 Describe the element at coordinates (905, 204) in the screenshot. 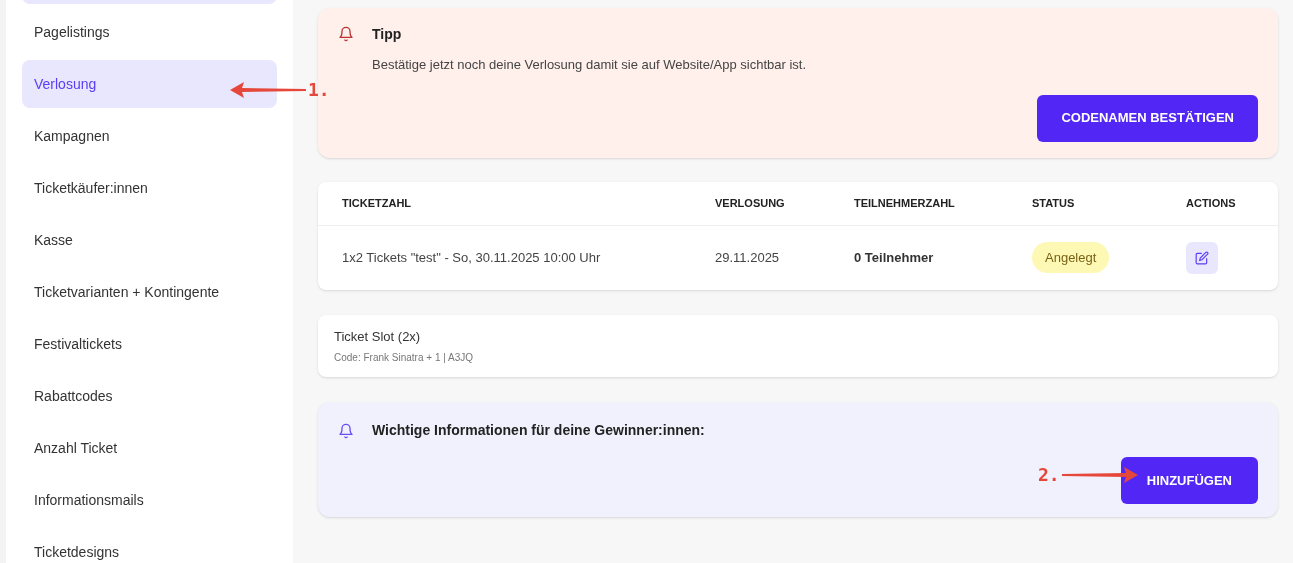

I see `column-header: TEILNEHMERZAHL` at that location.